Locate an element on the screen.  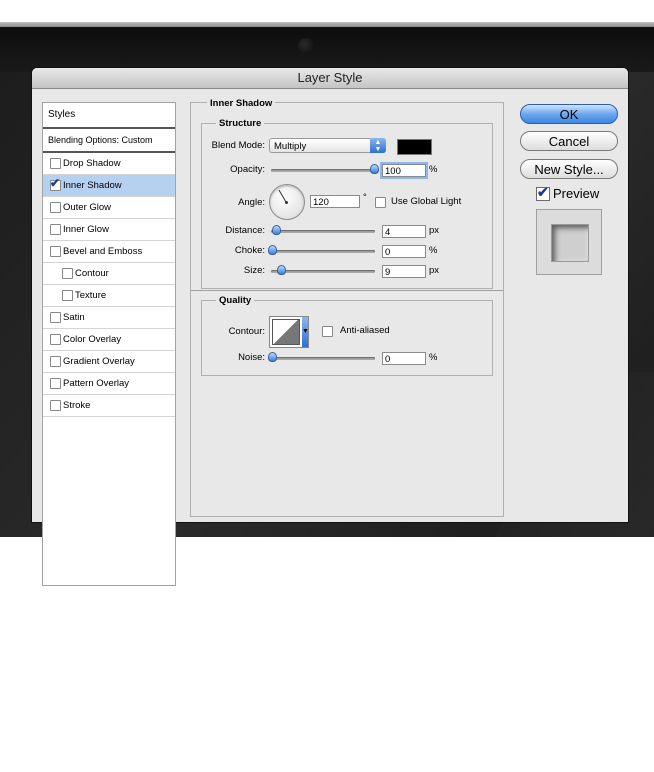
choke-input: 0 is located at coordinates (404, 251).